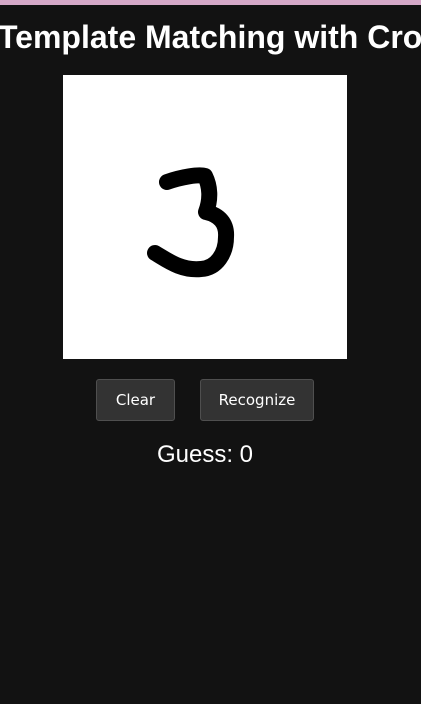  What do you see at coordinates (210, 37) in the screenshot?
I see `page-title: Template Matching with Cro` at bounding box center [210, 37].